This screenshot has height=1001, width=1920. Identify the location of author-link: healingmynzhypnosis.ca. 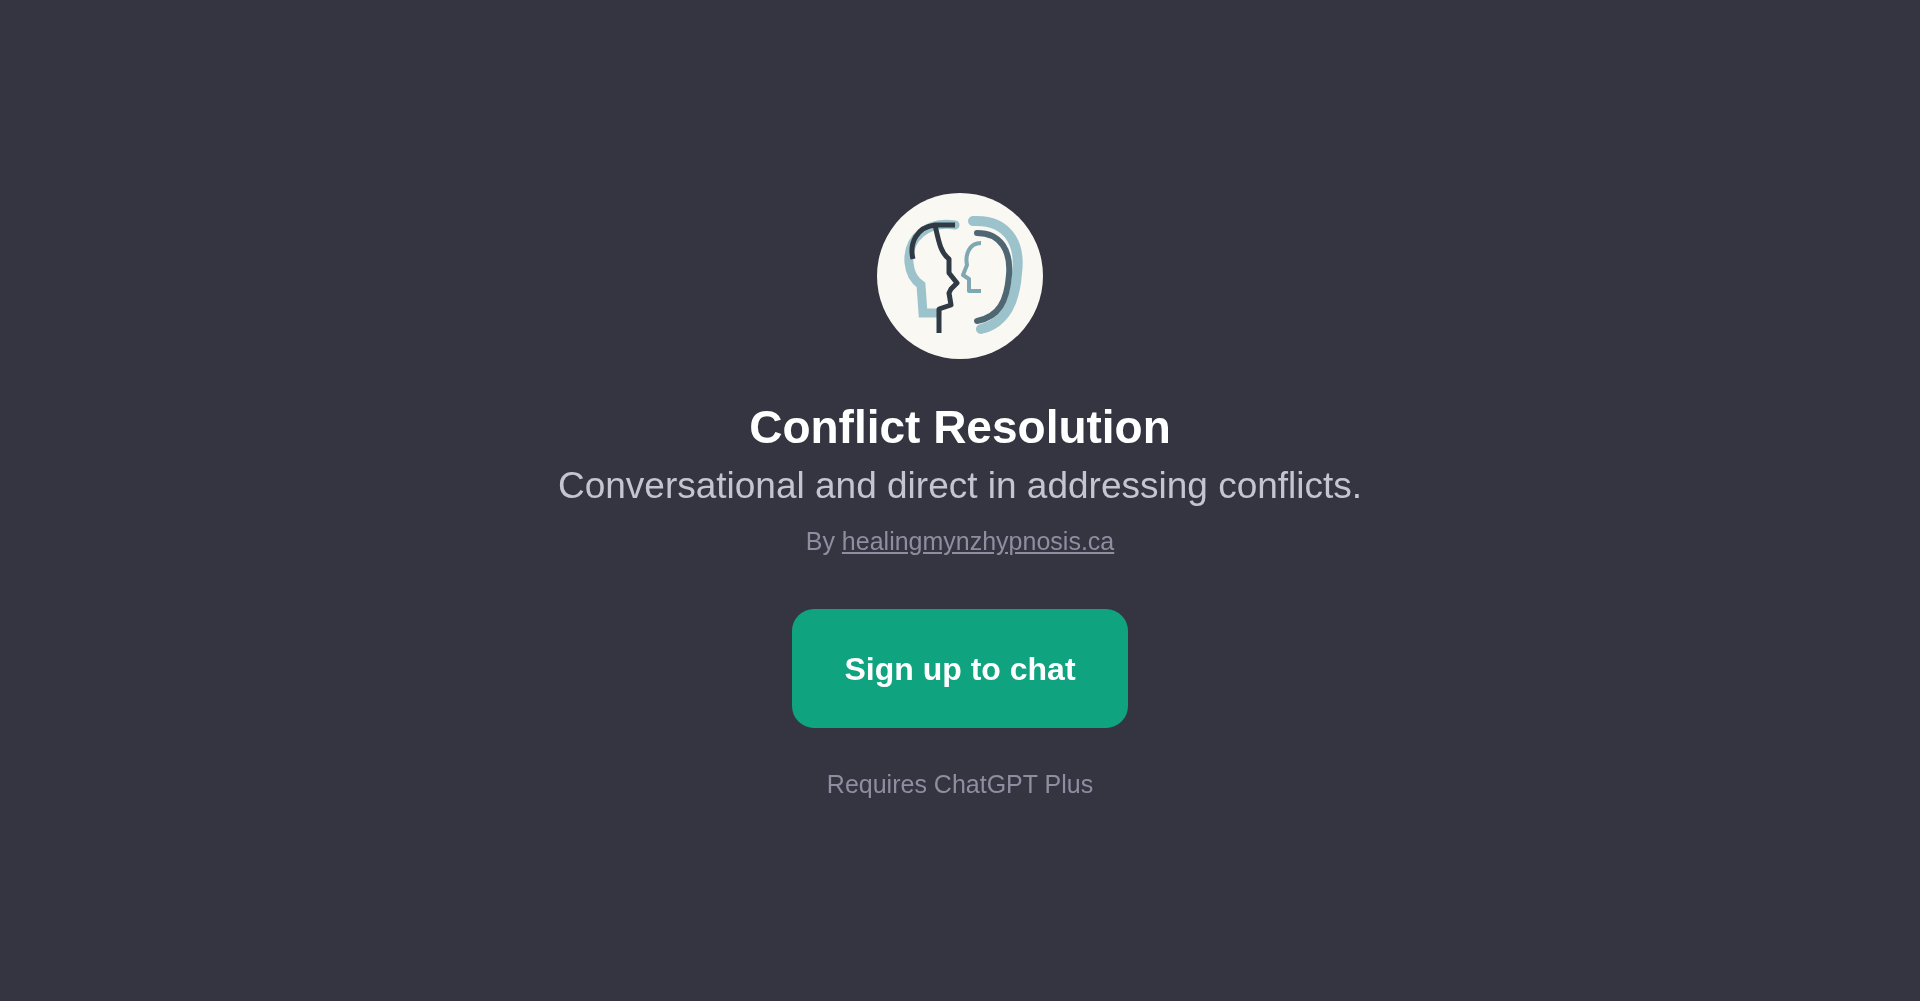
(978, 541).